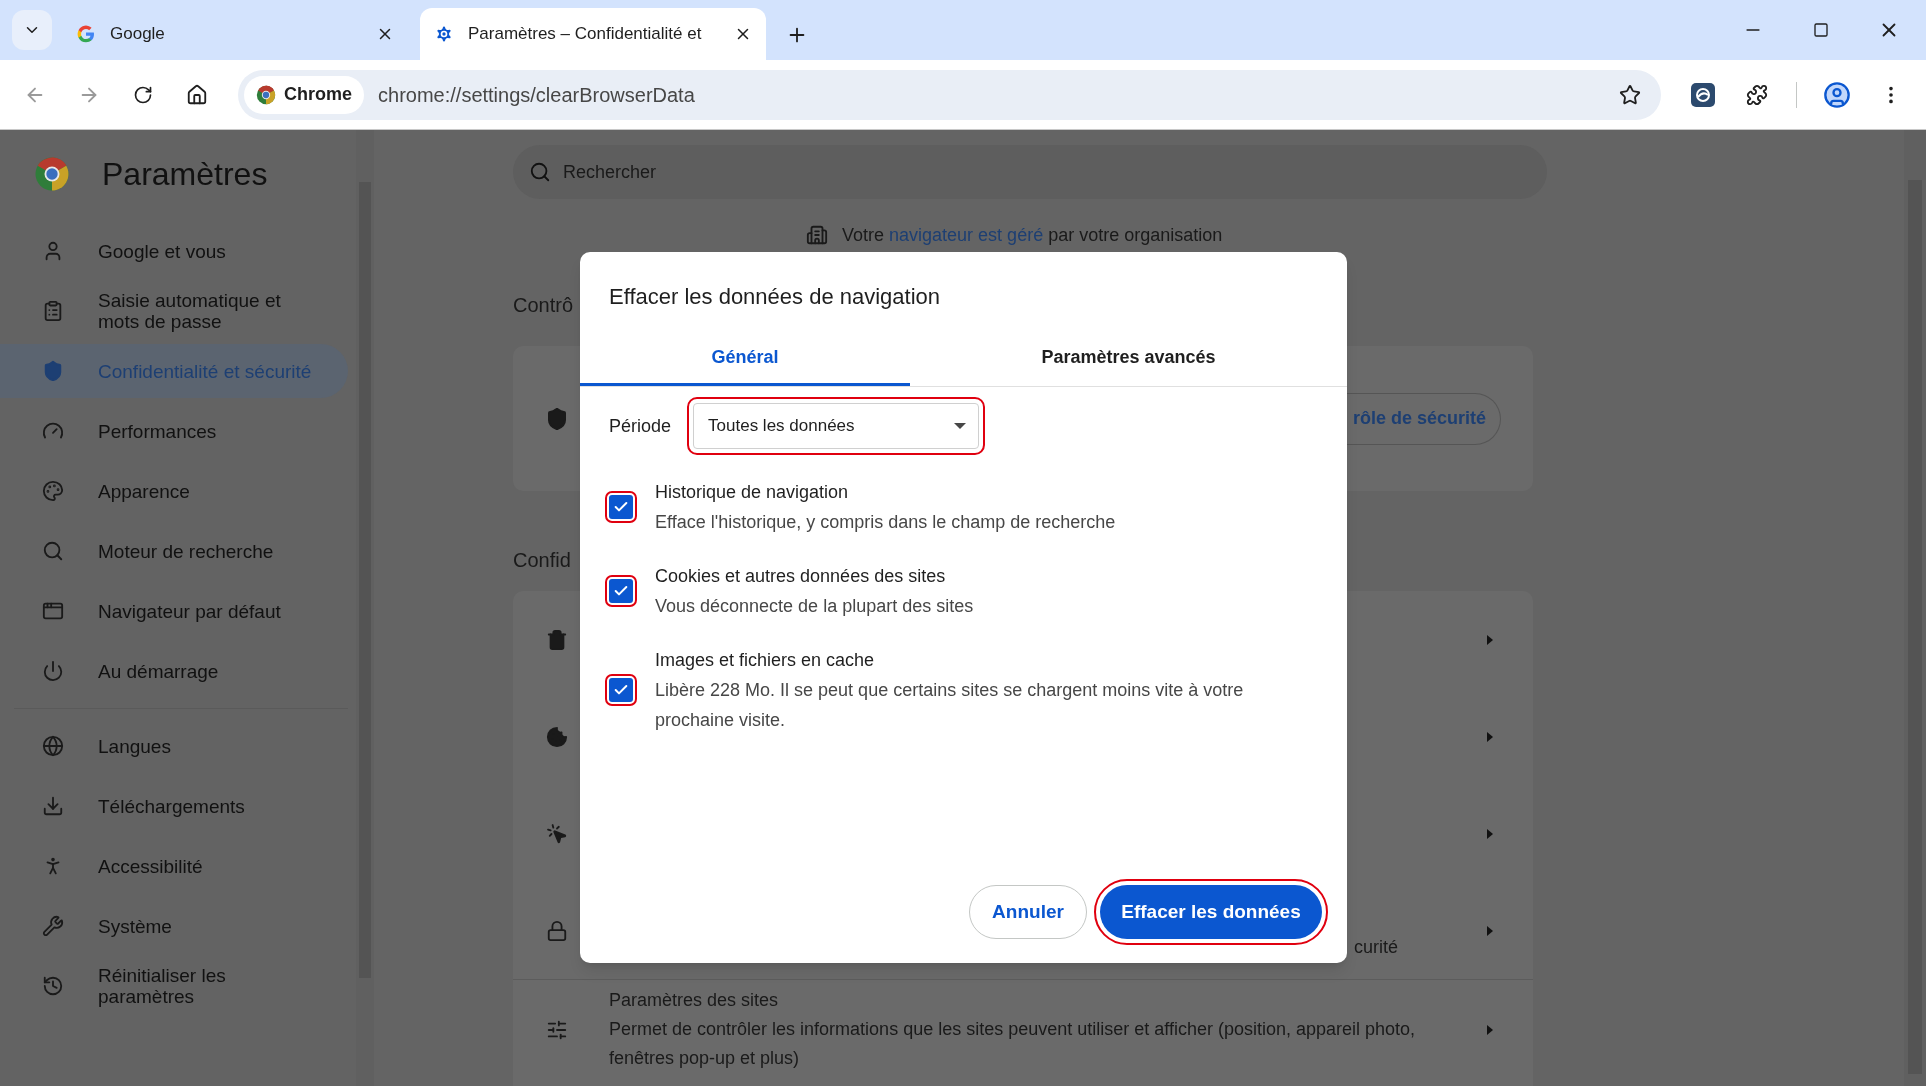  I want to click on dialog-title: Effacer les données de navigation, so click(775, 297).